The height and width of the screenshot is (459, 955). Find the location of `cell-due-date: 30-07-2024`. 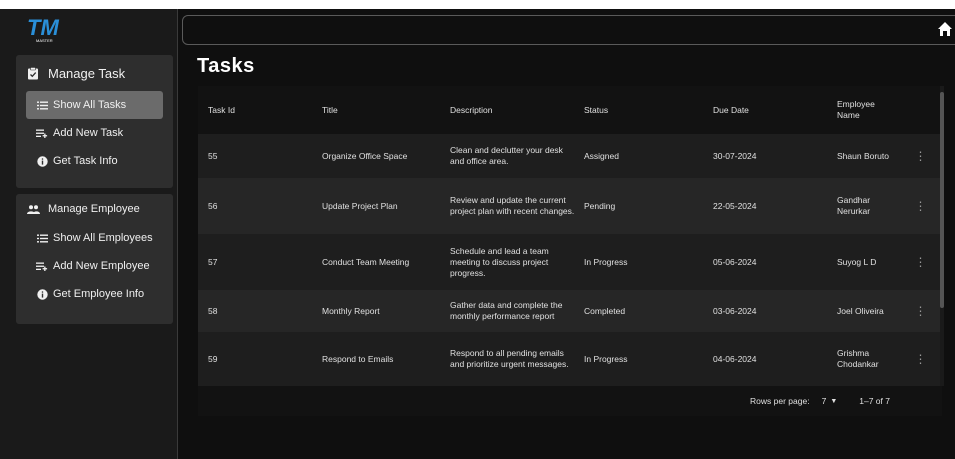

cell-due-date: 30-07-2024 is located at coordinates (735, 155).